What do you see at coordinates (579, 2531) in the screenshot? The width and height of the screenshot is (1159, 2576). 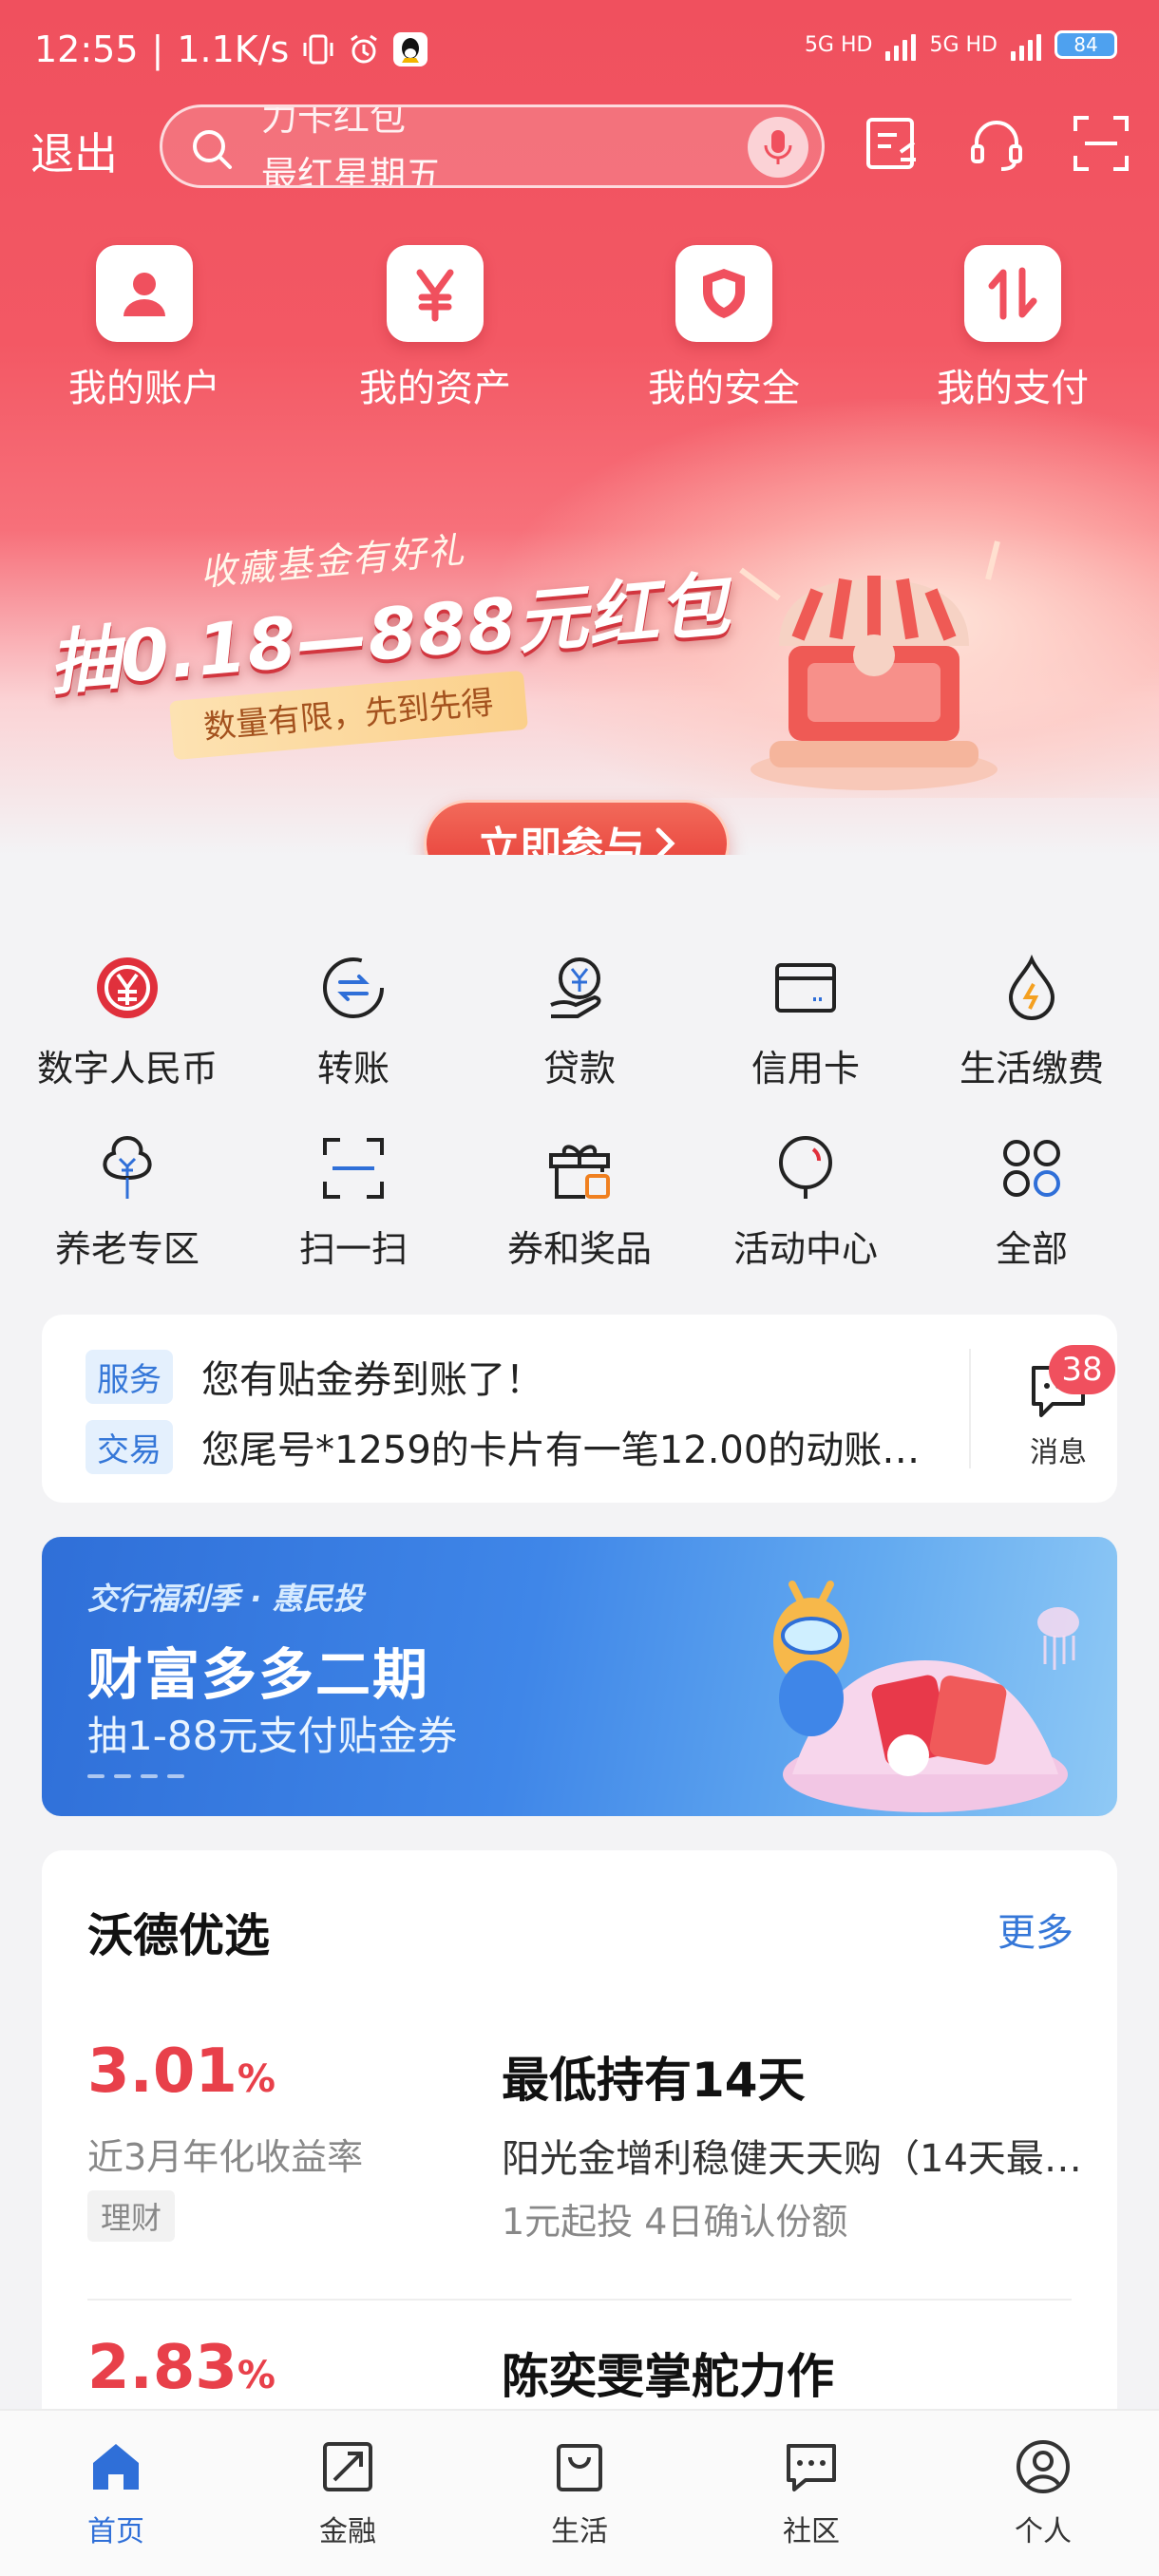 I see `tab-label: 生活` at bounding box center [579, 2531].